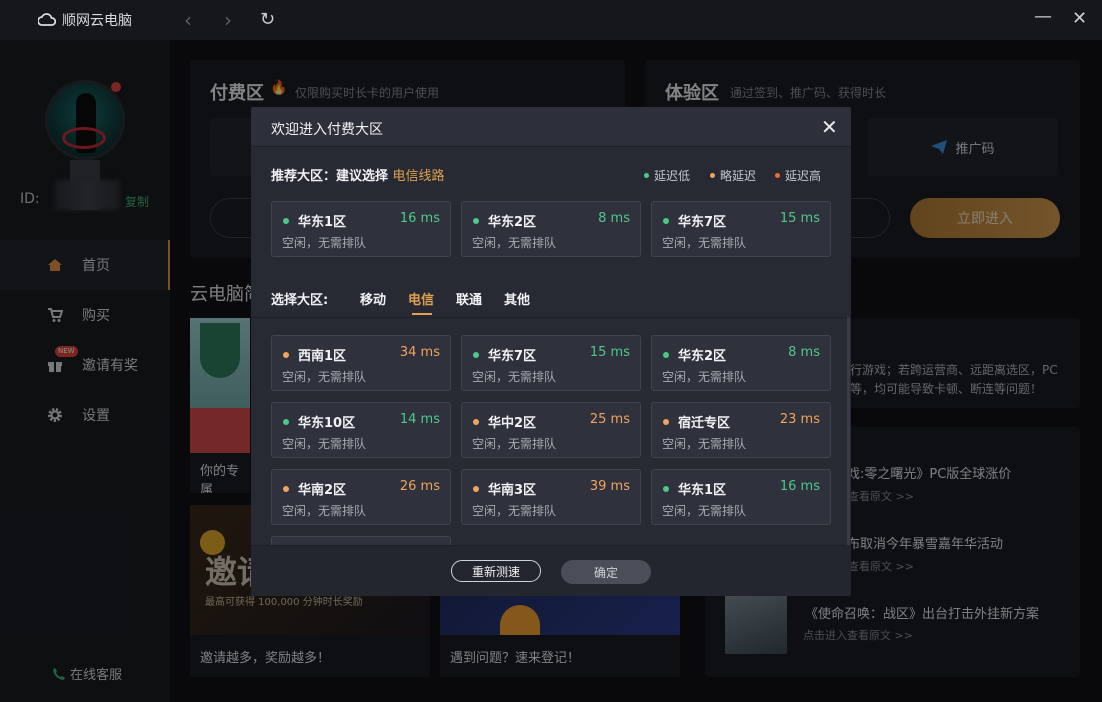 The width and height of the screenshot is (1102, 702). Describe the element at coordinates (799, 419) in the screenshot. I see `server-latency: 23 ms` at that location.